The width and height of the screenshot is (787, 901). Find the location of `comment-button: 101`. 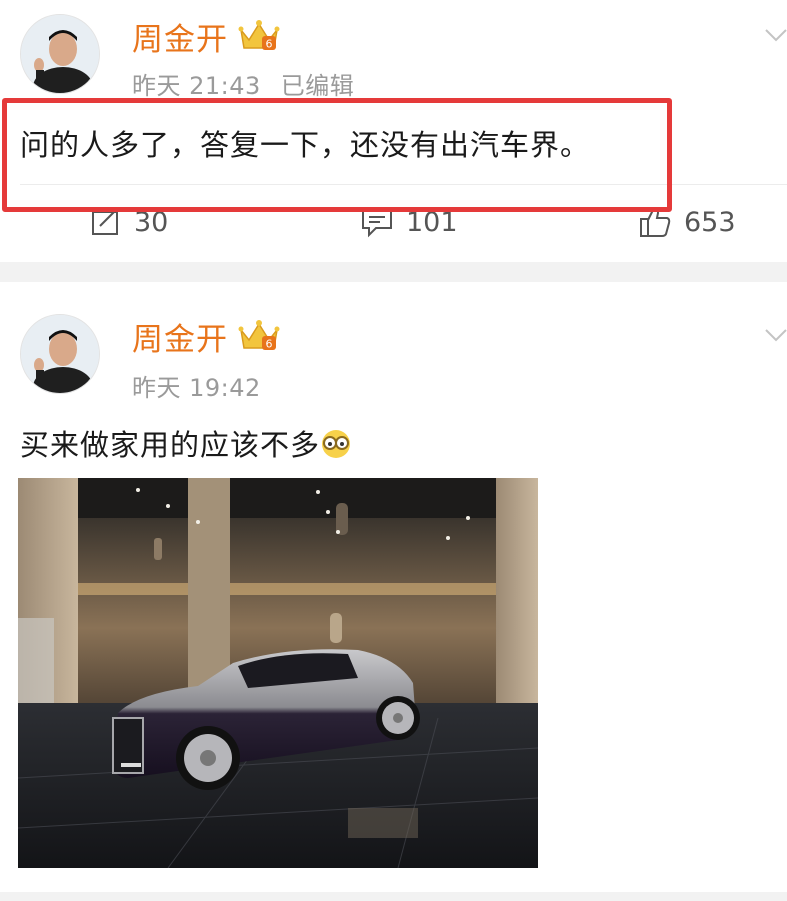

comment-button: 101 is located at coordinates (409, 222).